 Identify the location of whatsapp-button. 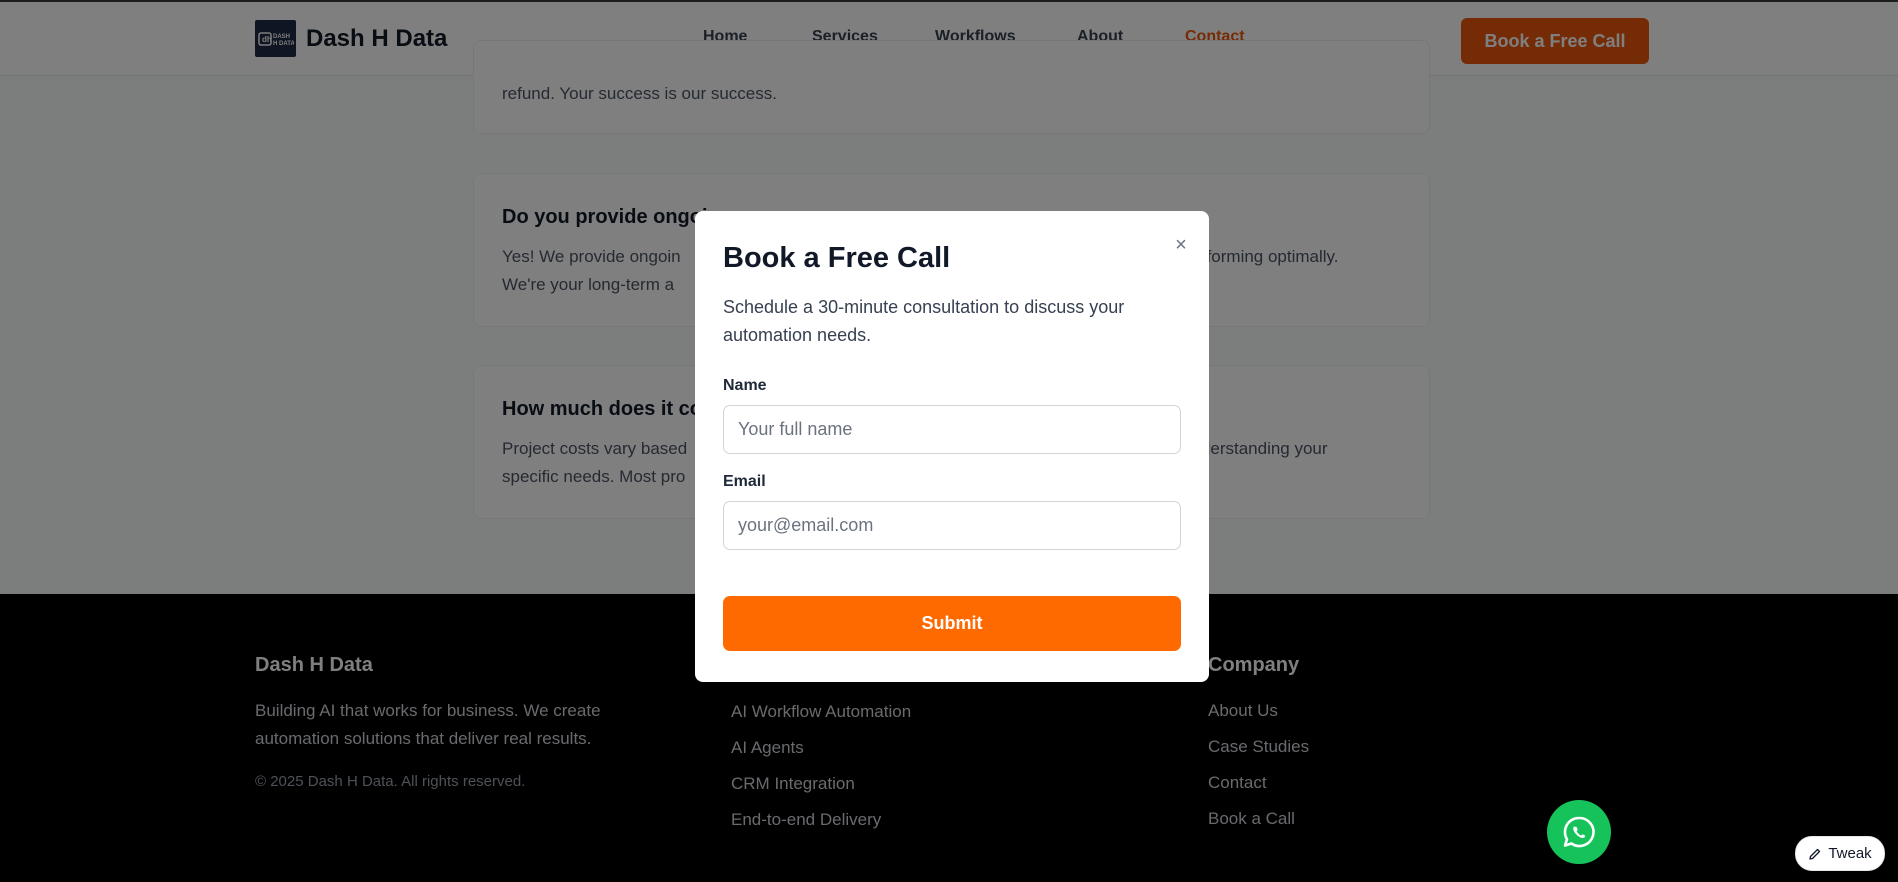
(1579, 832).